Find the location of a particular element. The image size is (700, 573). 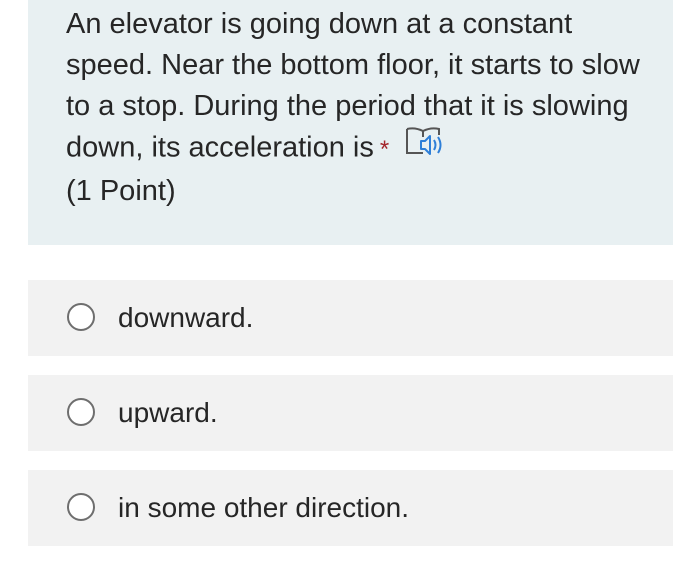

option-other-direction: in some other direction. is located at coordinates (350, 508).